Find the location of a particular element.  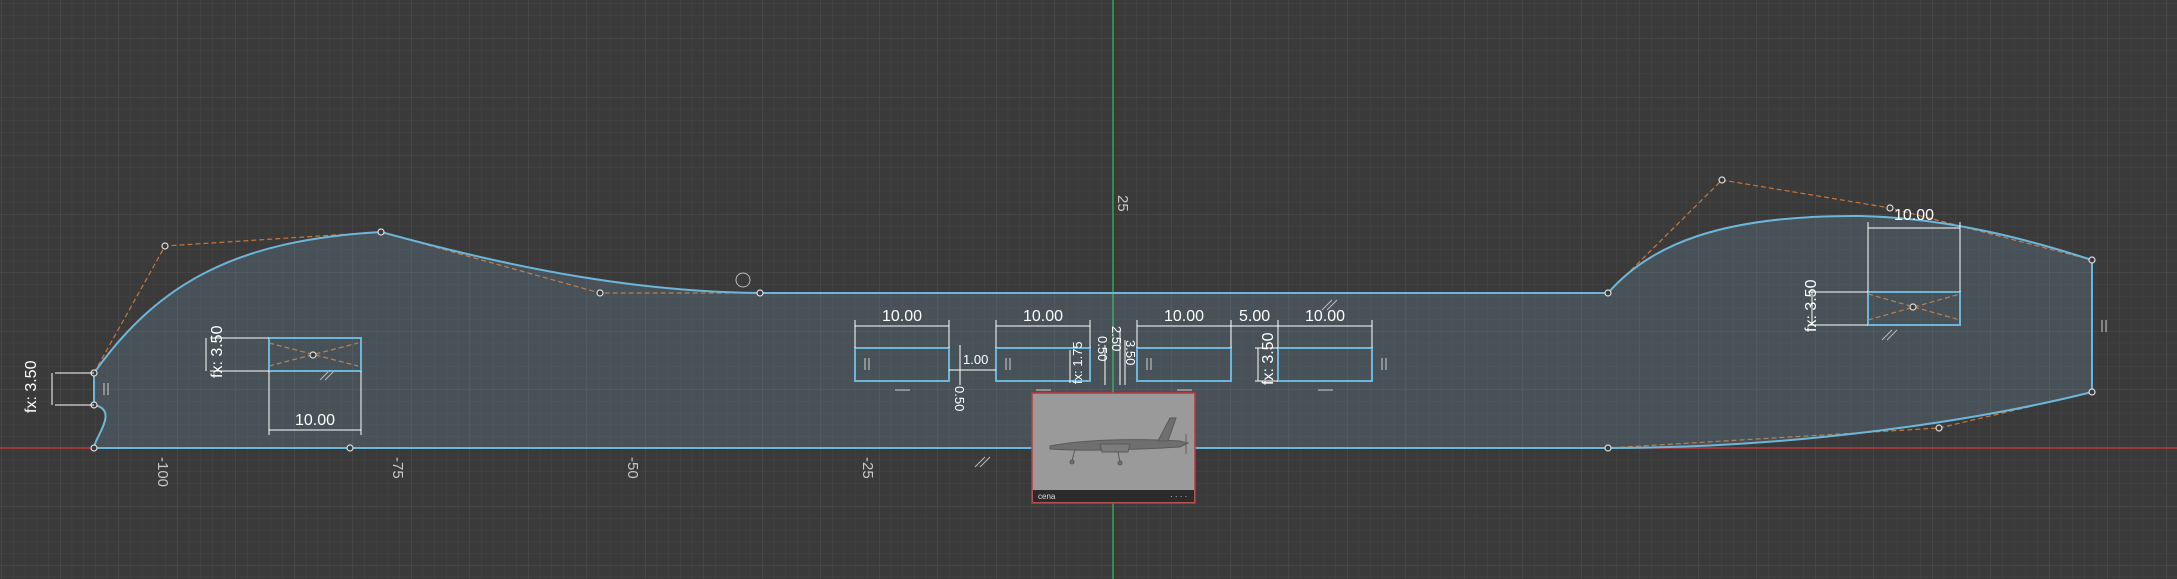

axis-label-x-neg100: -100 is located at coordinates (162, 472).